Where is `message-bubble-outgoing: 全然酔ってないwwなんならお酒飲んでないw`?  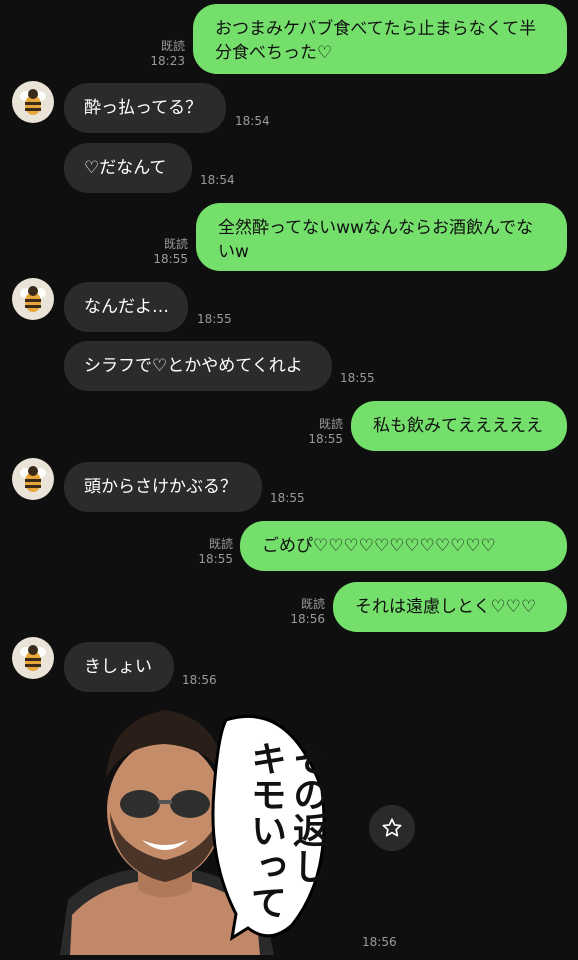
message-bubble-outgoing: 全然酔ってないwwなんならお酒飲んでないw is located at coordinates (381, 237).